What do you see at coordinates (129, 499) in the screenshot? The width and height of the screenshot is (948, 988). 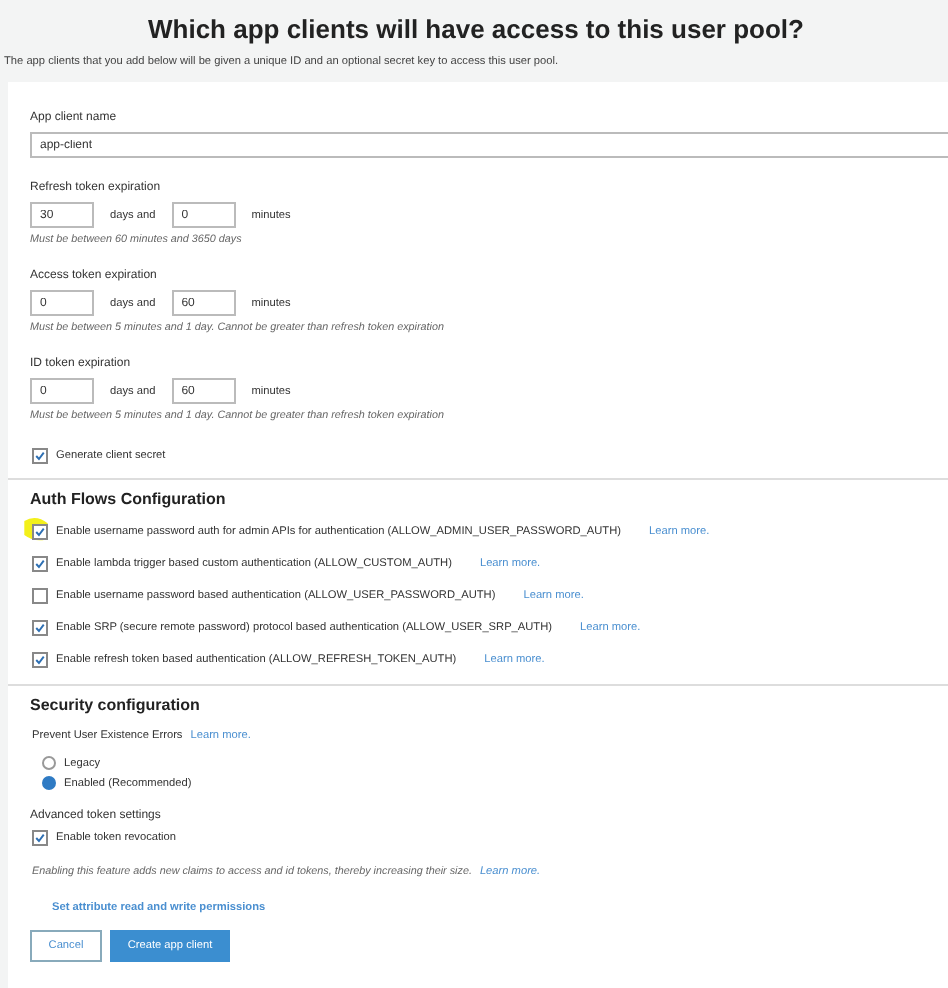 I see `section-title: Auth Flows Configuration` at bounding box center [129, 499].